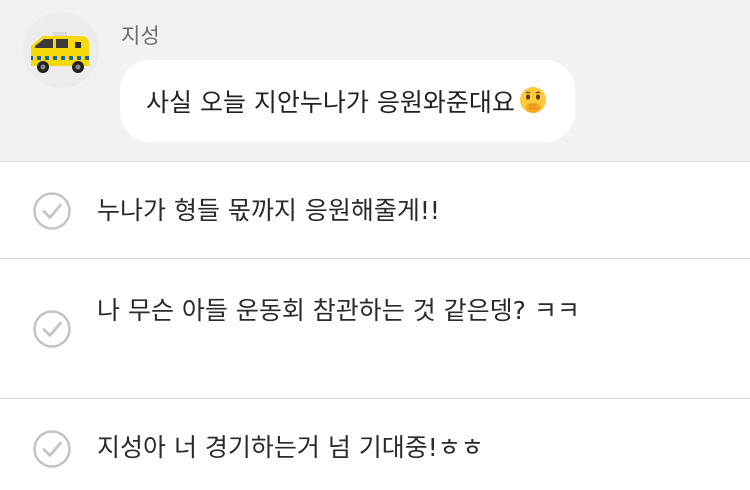 This screenshot has height=490, width=750. I want to click on ambulance-icon, so click(61, 50).